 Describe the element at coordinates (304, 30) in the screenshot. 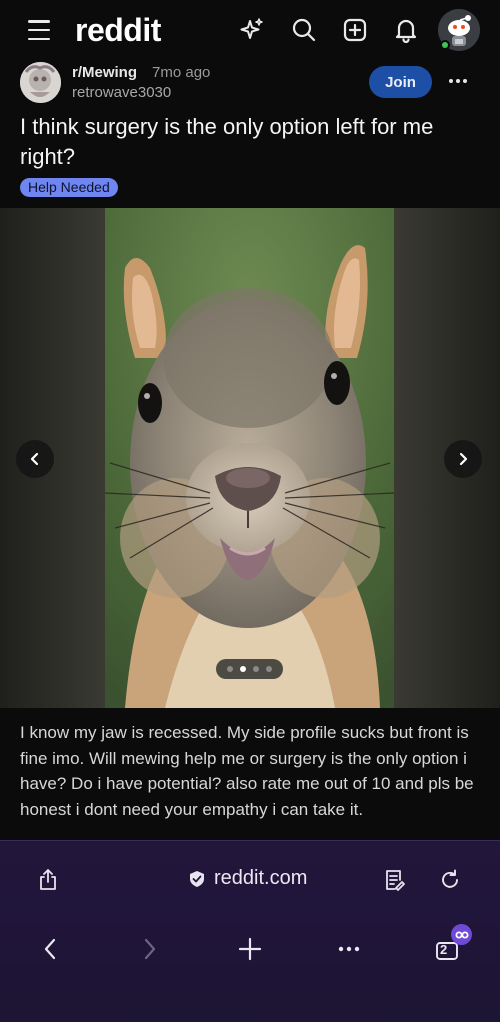

I see `search-icon` at that location.